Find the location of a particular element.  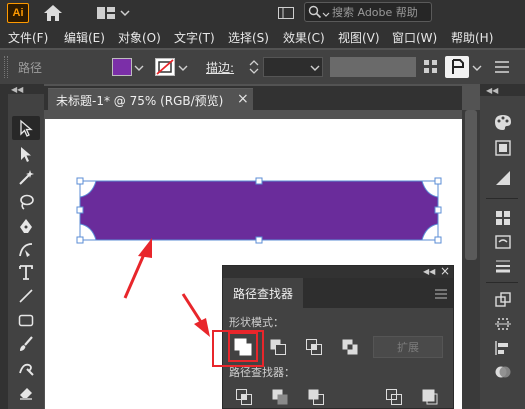

unite-icon is located at coordinates (243, 347).